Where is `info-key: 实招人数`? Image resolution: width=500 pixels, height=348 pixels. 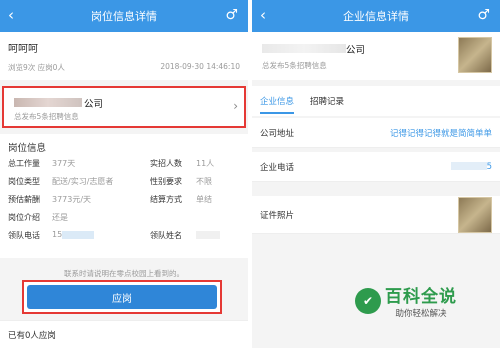
info-key: 实招人数 is located at coordinates (166, 163).